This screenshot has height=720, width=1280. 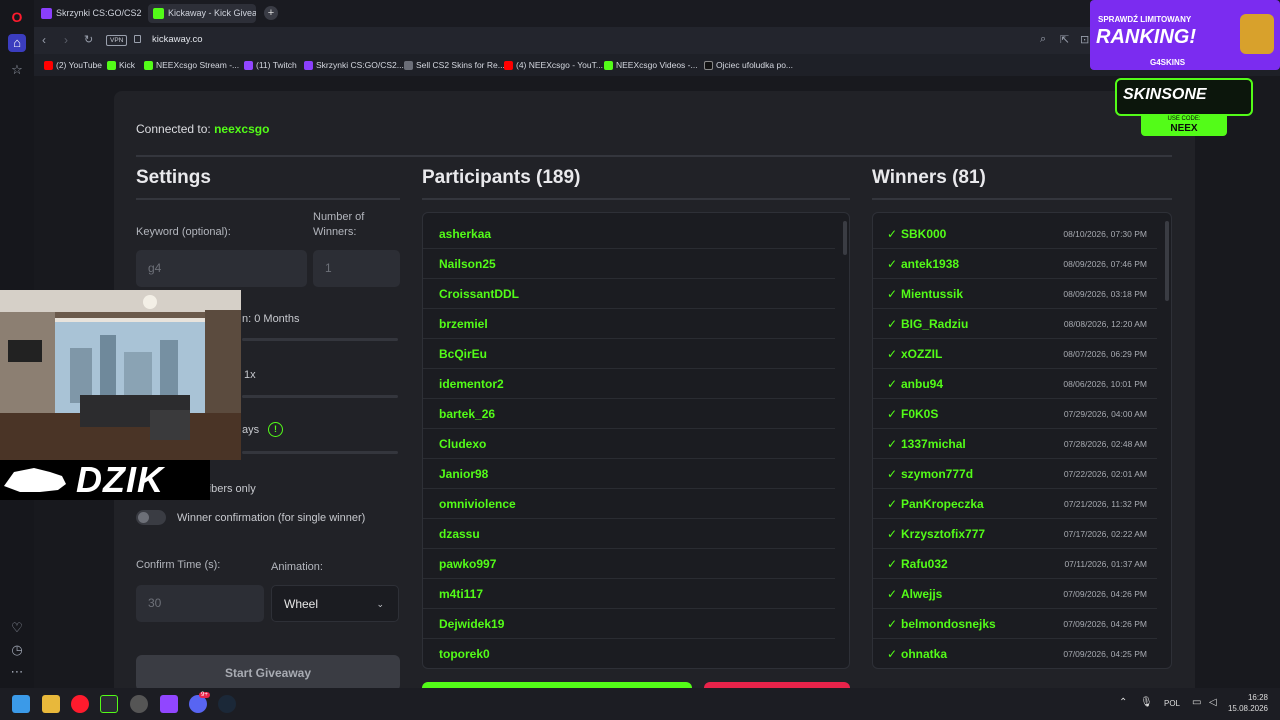 I want to click on participant-row: Cludexo, so click(x=629, y=444).